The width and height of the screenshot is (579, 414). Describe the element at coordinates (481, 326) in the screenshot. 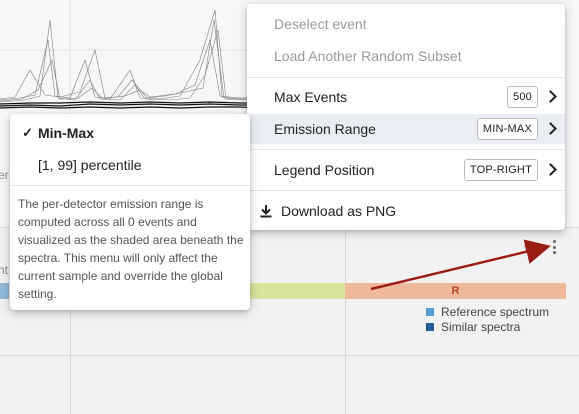

I see `legend-label: Similar spectra` at that location.